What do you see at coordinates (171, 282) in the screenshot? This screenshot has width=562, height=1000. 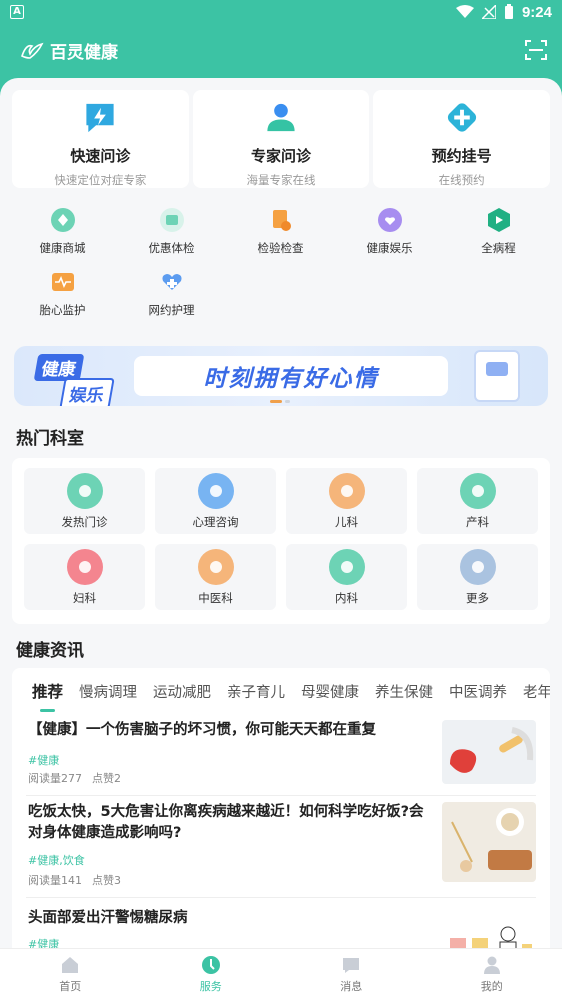 I see `care-hands-icon` at bounding box center [171, 282].